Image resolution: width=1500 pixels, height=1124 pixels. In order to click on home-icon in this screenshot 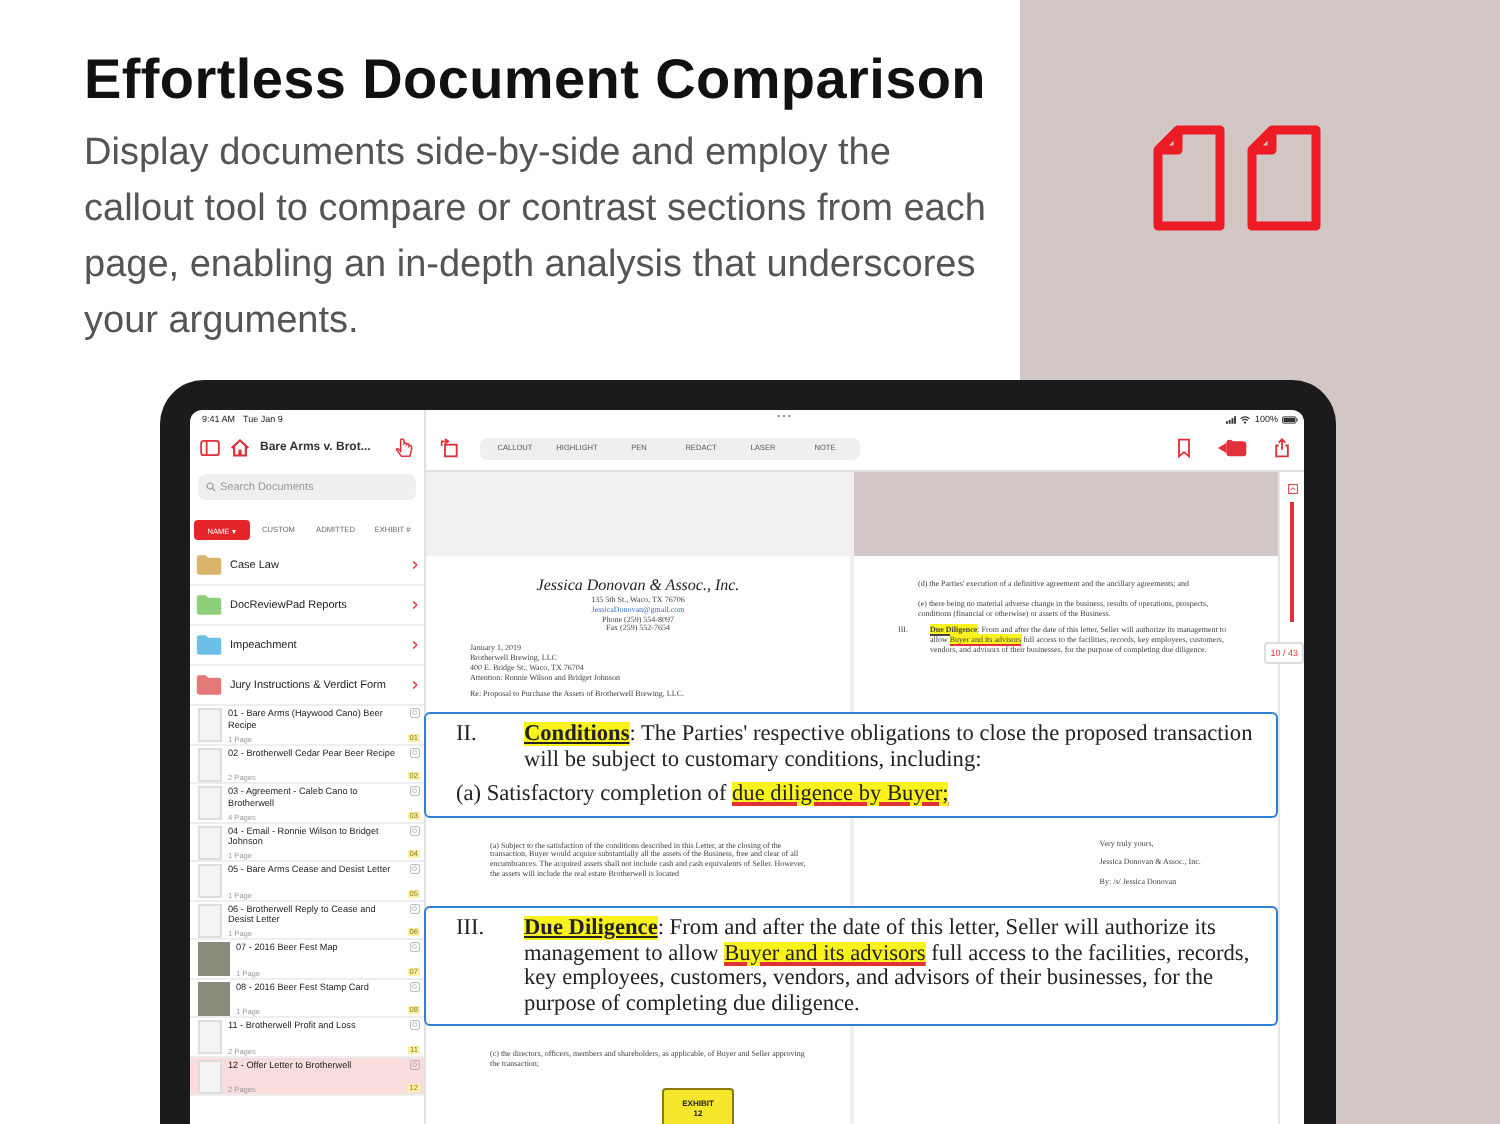, I will do `click(240, 448)`.